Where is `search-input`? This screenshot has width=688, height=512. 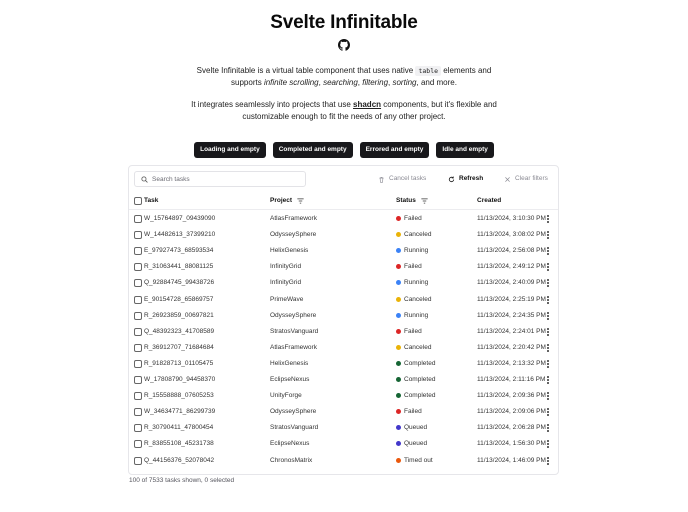
search-input is located at coordinates (227, 179).